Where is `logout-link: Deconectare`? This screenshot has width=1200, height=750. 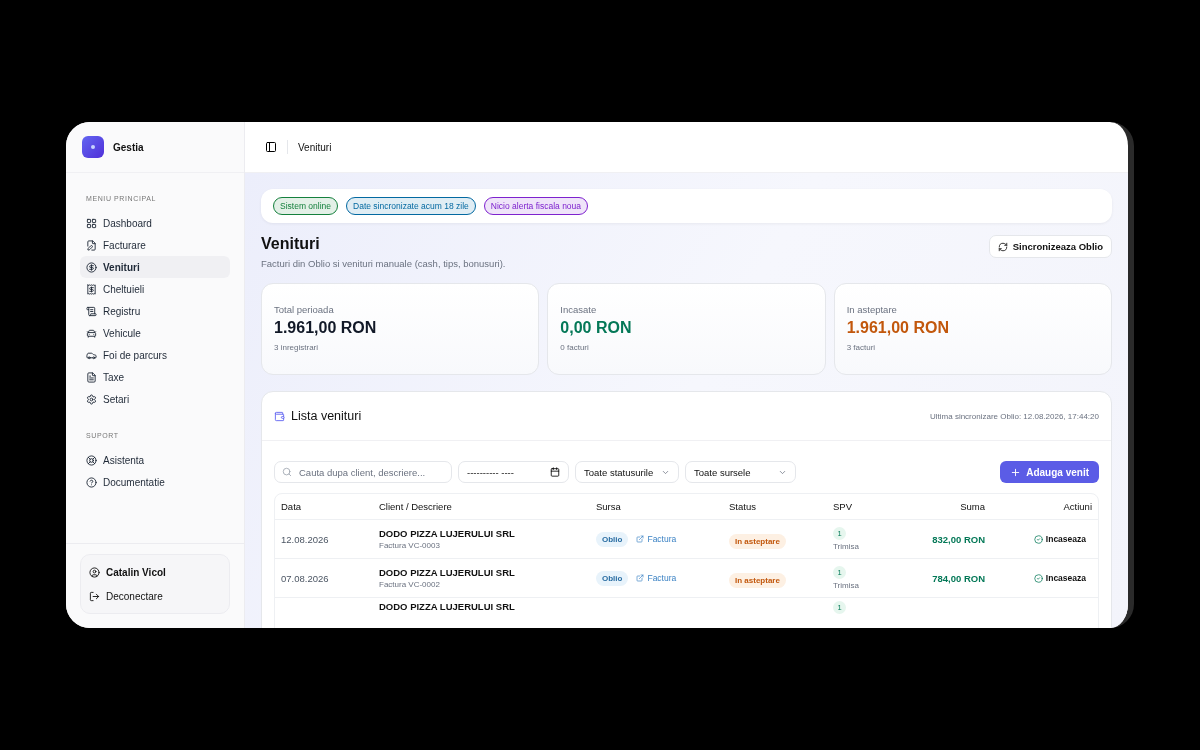
logout-link: Deconectare is located at coordinates (155, 596).